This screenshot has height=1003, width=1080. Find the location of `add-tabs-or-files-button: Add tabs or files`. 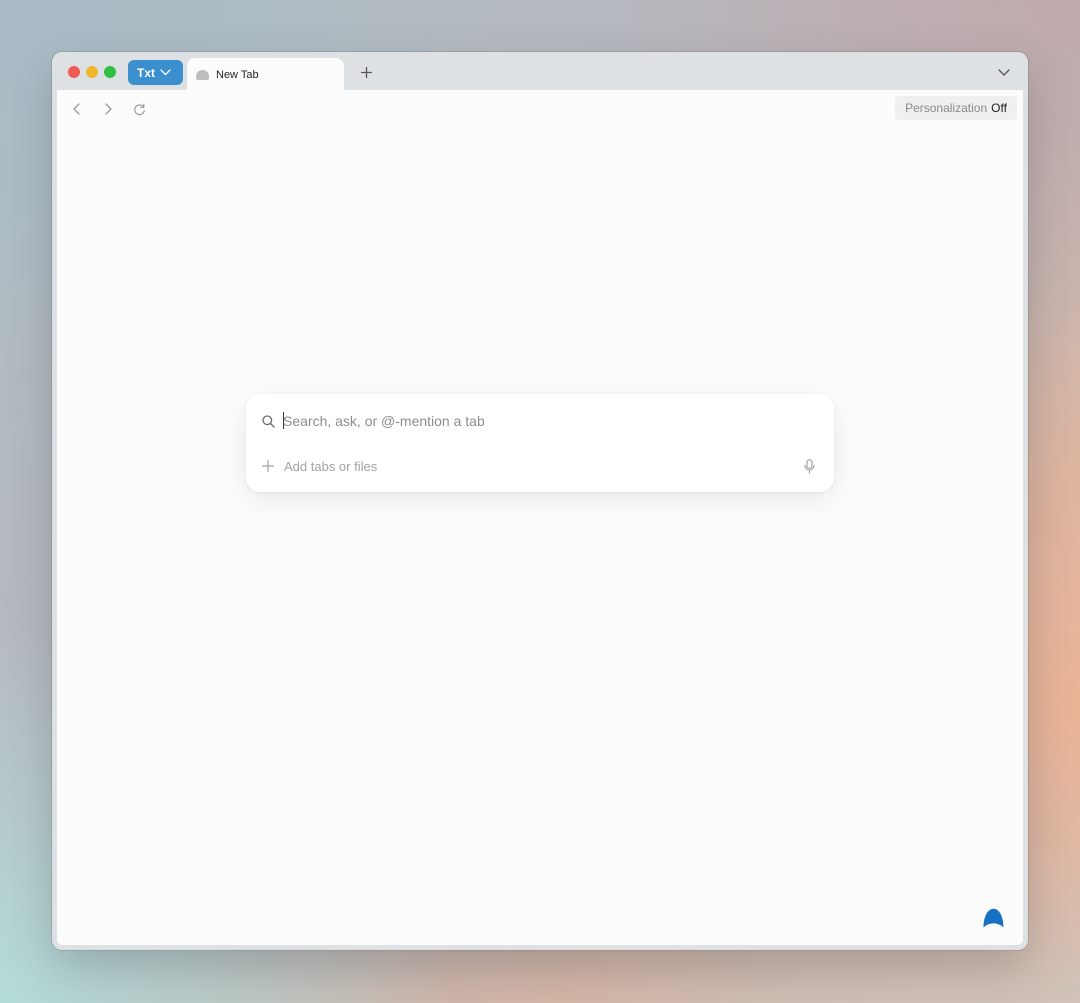

add-tabs-or-files-button: Add tabs or files is located at coordinates (319, 466).